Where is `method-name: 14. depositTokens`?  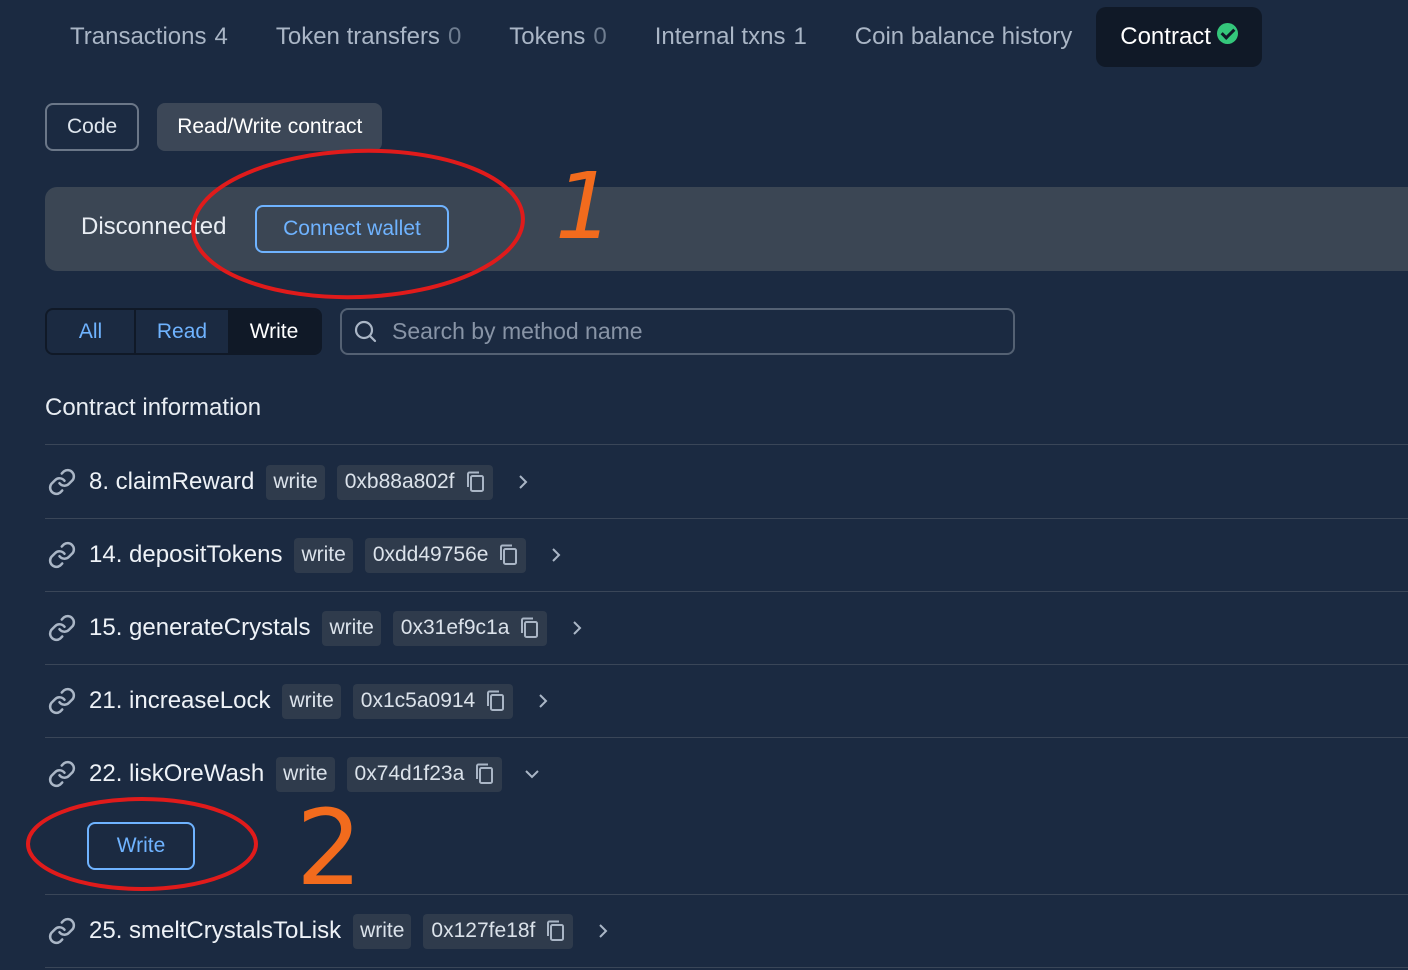 method-name: 14. depositTokens is located at coordinates (186, 554).